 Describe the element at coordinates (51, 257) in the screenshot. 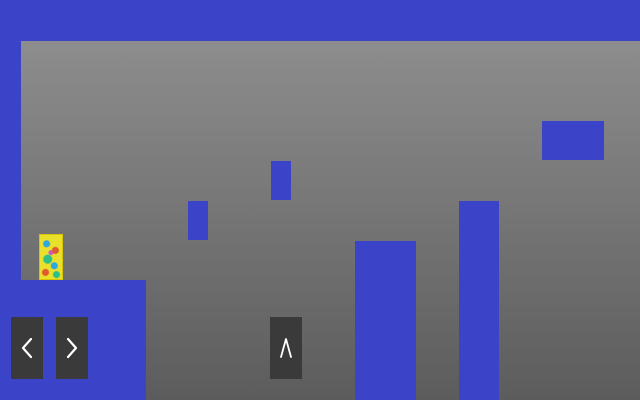

I see `player-character` at that location.